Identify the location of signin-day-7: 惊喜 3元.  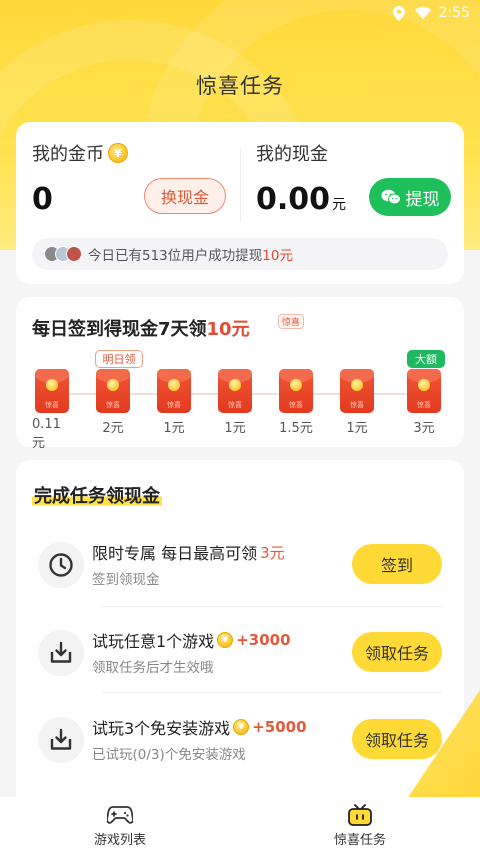
(424, 402).